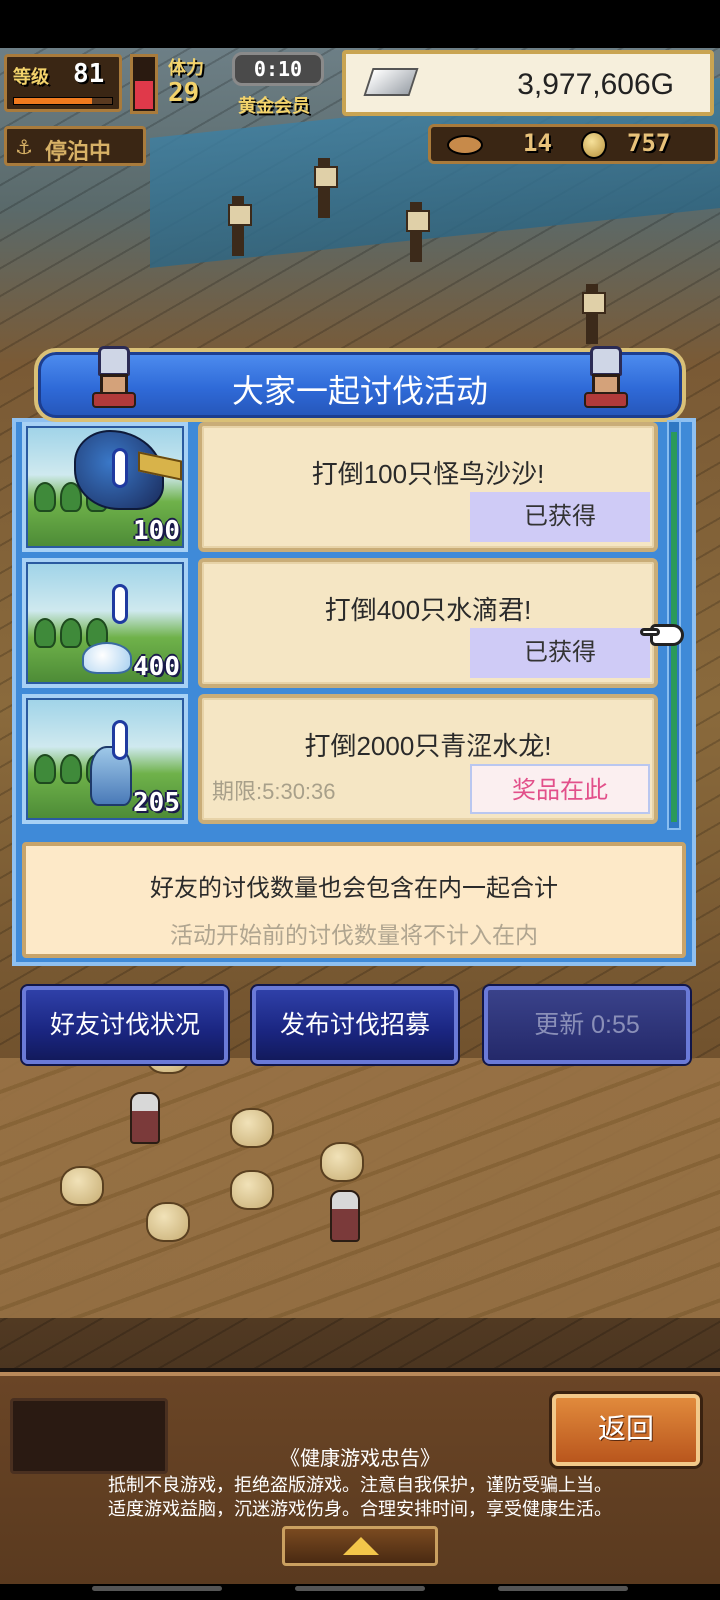 The height and width of the screenshot is (1600, 720). Describe the element at coordinates (144, 94) in the screenshot. I see `stamina-gauge-fill` at that location.